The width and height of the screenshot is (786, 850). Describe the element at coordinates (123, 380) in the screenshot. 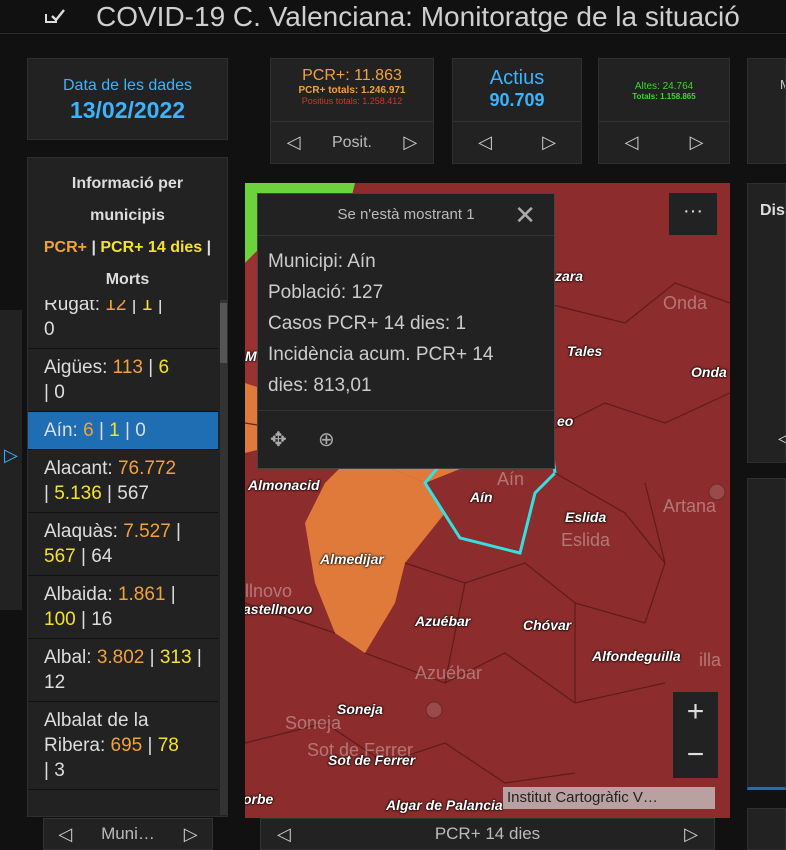

I see `list-item: Aigües: 113 | 6 | 0` at that location.